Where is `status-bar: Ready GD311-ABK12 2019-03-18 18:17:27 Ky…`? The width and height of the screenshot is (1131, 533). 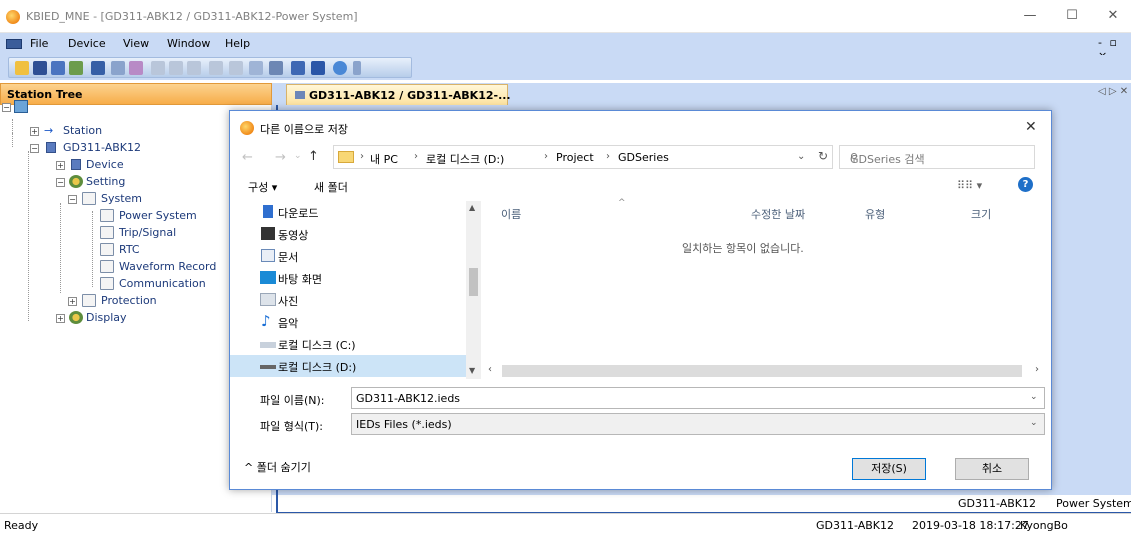
status-bar: Ready GD311-ABK12 2019-03-18 18:17:27 Ky… is located at coordinates (565, 523).